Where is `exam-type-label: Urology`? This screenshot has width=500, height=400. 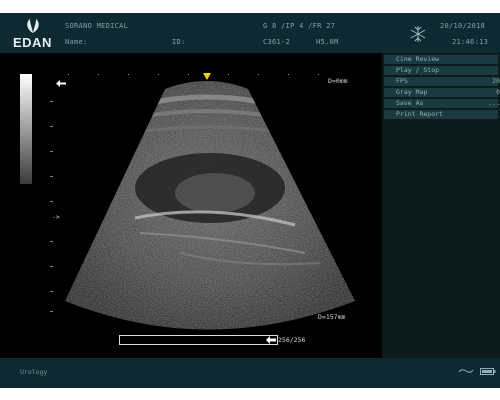
exam-type-label: Urology is located at coordinates (34, 372).